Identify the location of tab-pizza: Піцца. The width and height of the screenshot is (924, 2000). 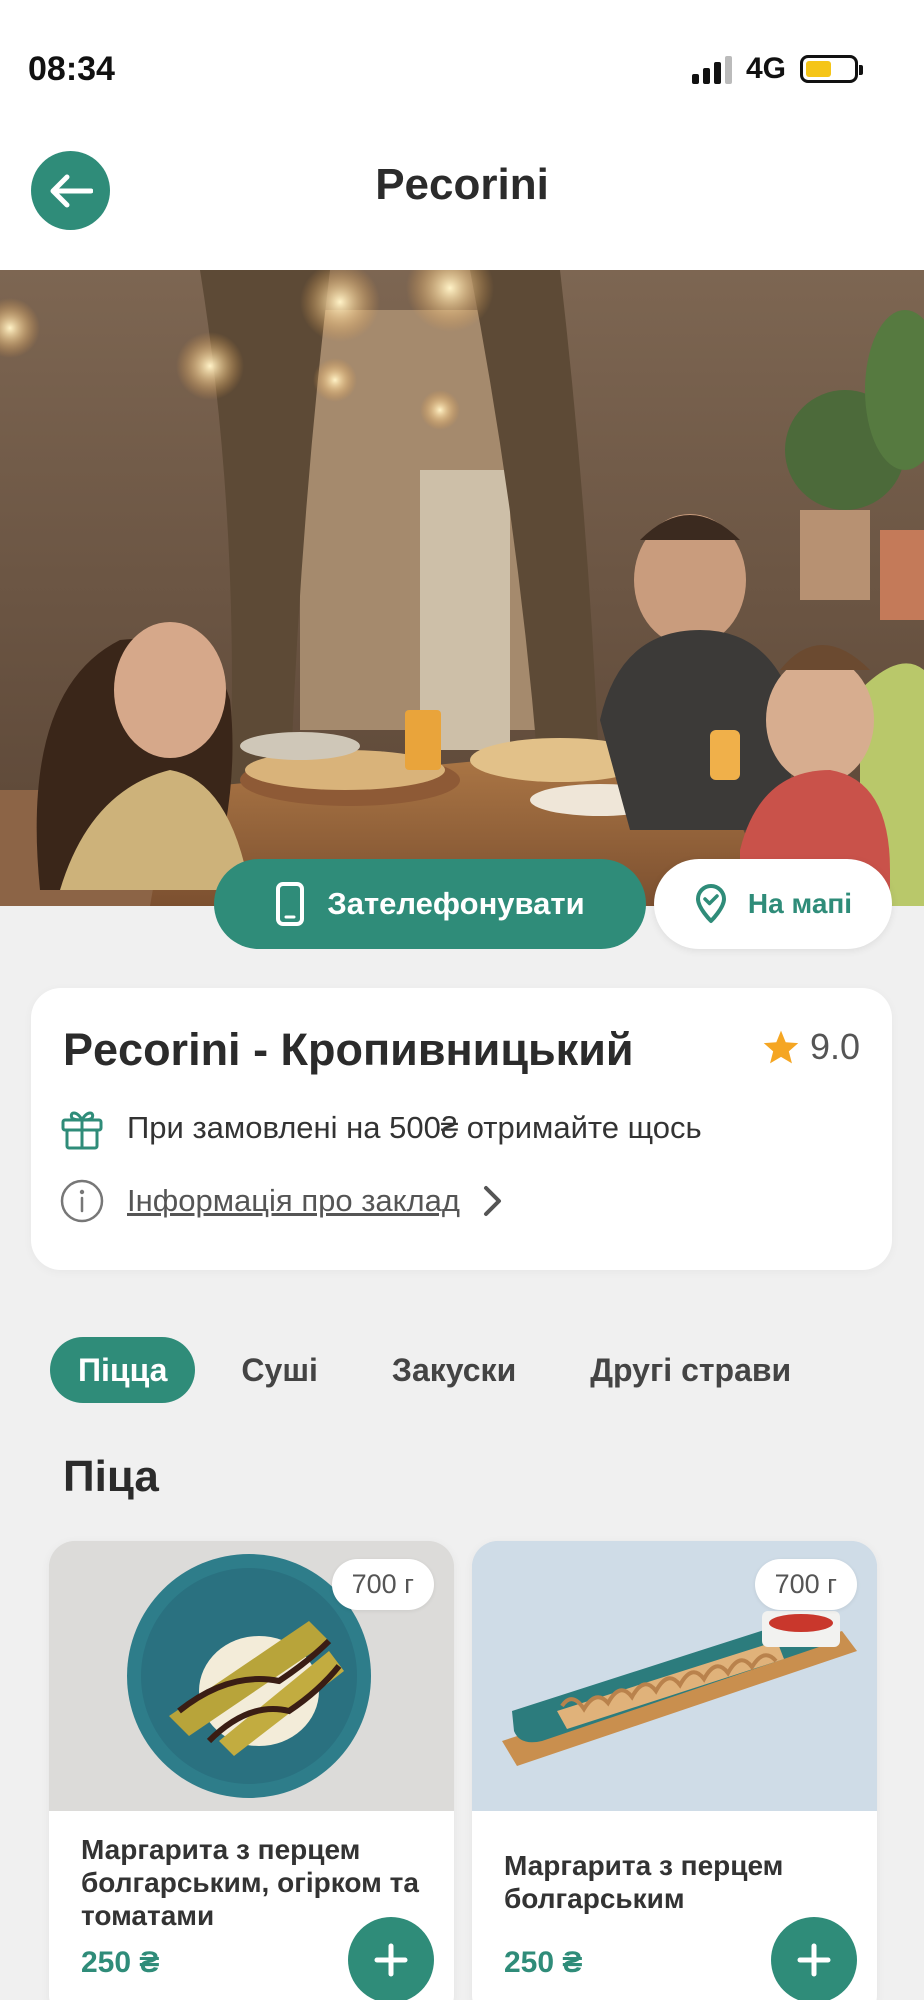
(123, 1370).